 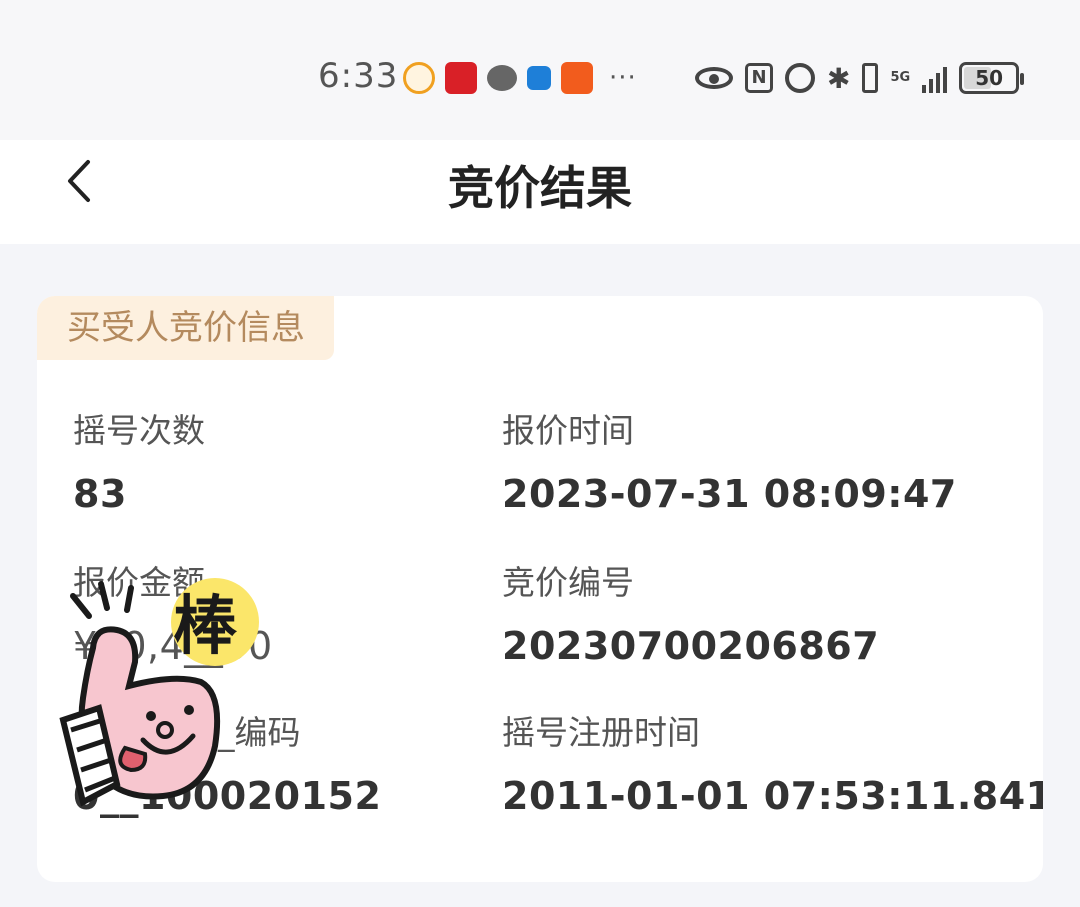 I want to click on eye-comfort-icon, so click(x=714, y=78).